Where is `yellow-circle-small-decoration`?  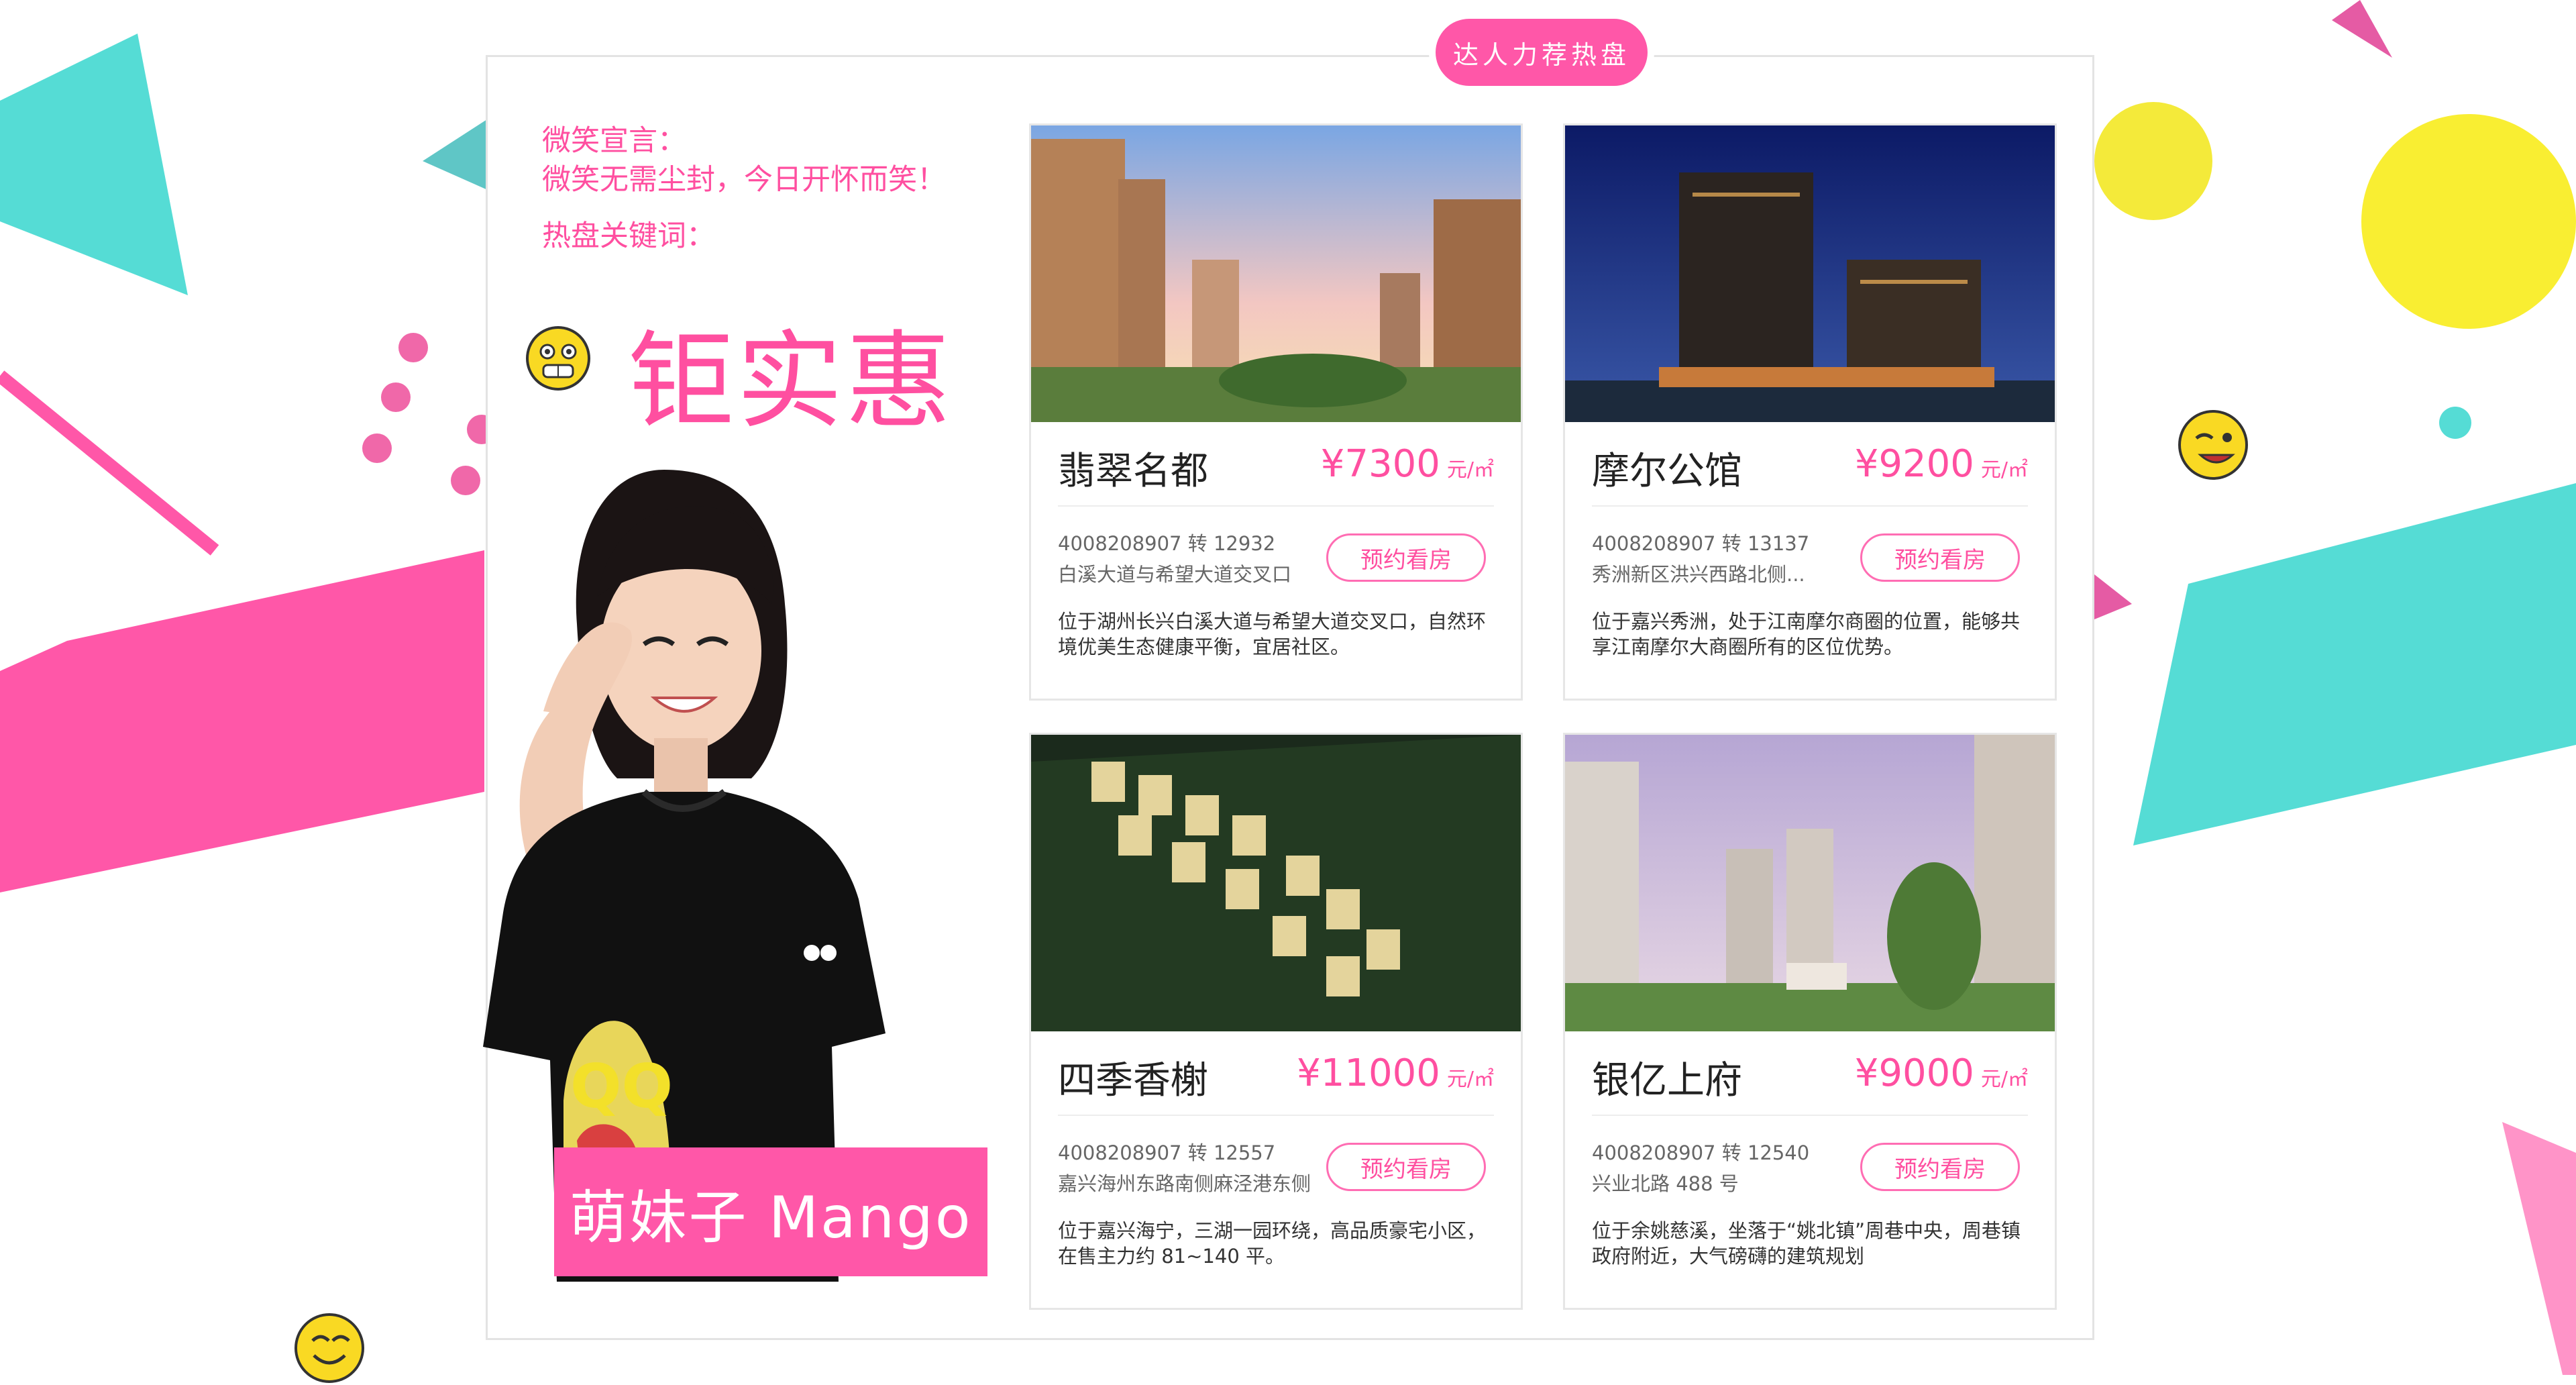
yellow-circle-small-decoration is located at coordinates (2153, 161).